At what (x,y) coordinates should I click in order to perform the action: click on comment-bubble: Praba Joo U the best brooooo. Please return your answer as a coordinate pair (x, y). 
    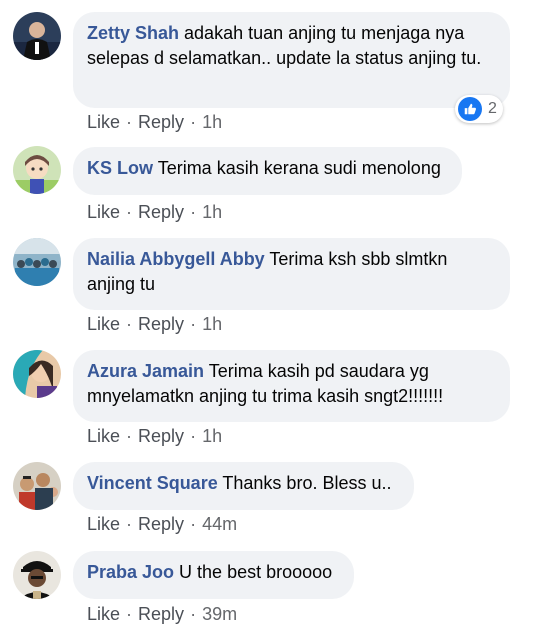
    Looking at the image, I should click on (213, 575).